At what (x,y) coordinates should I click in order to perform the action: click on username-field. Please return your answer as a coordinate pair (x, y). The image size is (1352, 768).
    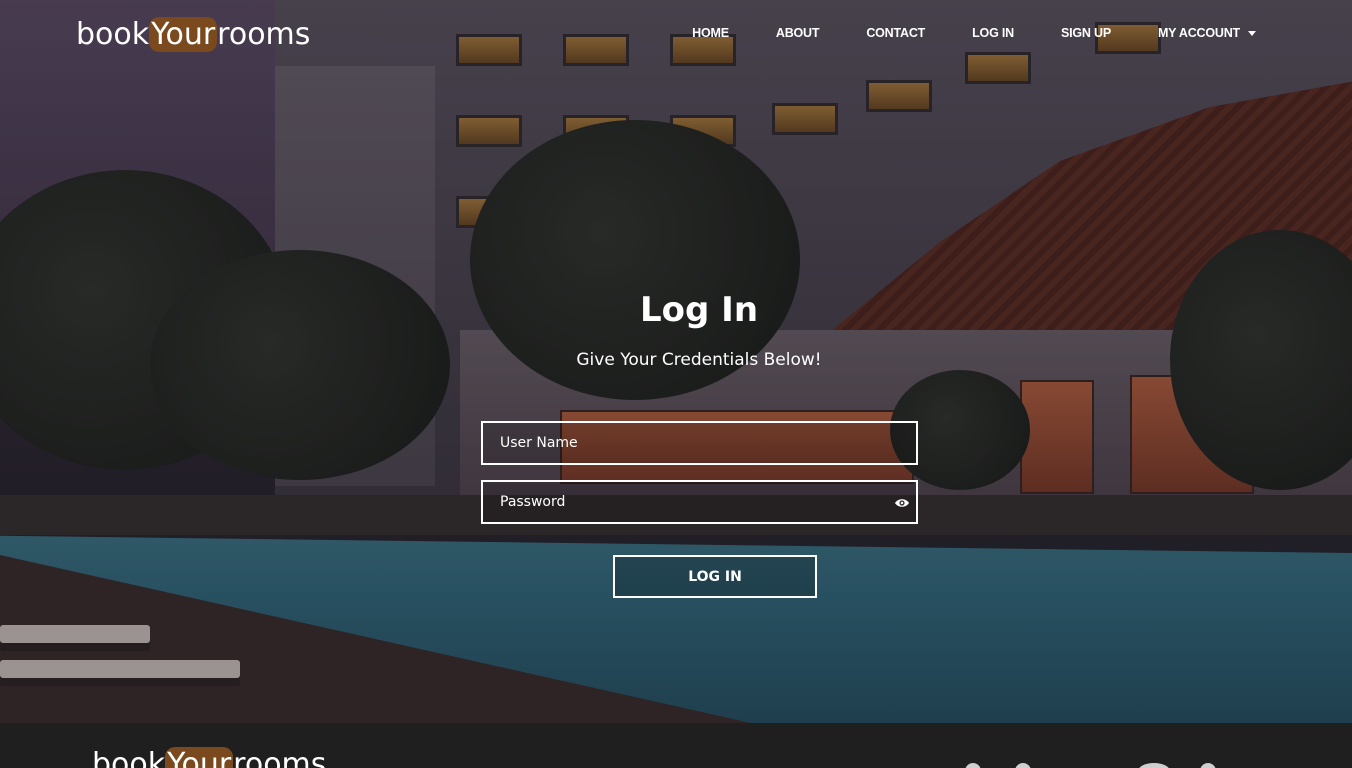
    Looking at the image, I should click on (699, 443).